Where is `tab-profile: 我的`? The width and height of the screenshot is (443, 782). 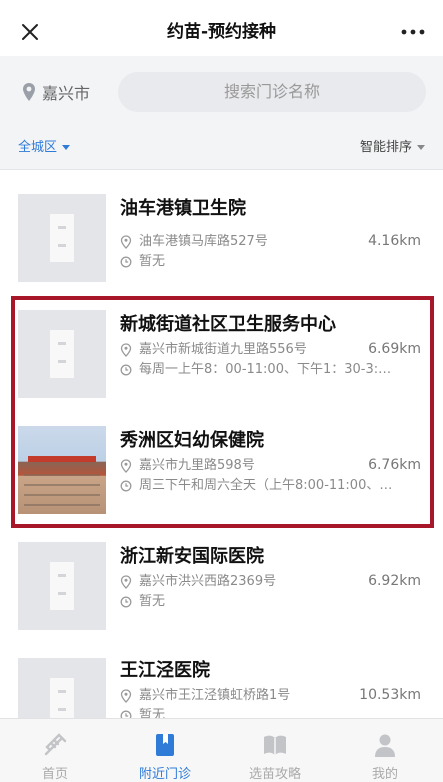
tab-profile: 我的 is located at coordinates (385, 750).